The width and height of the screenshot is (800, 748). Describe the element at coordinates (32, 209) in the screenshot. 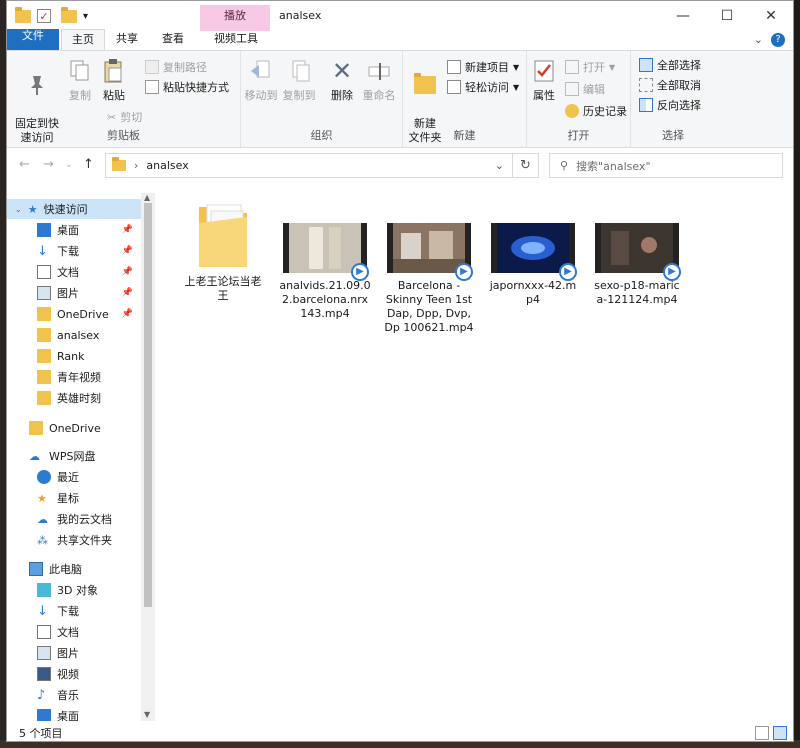

I see `star-icon: ★` at that location.